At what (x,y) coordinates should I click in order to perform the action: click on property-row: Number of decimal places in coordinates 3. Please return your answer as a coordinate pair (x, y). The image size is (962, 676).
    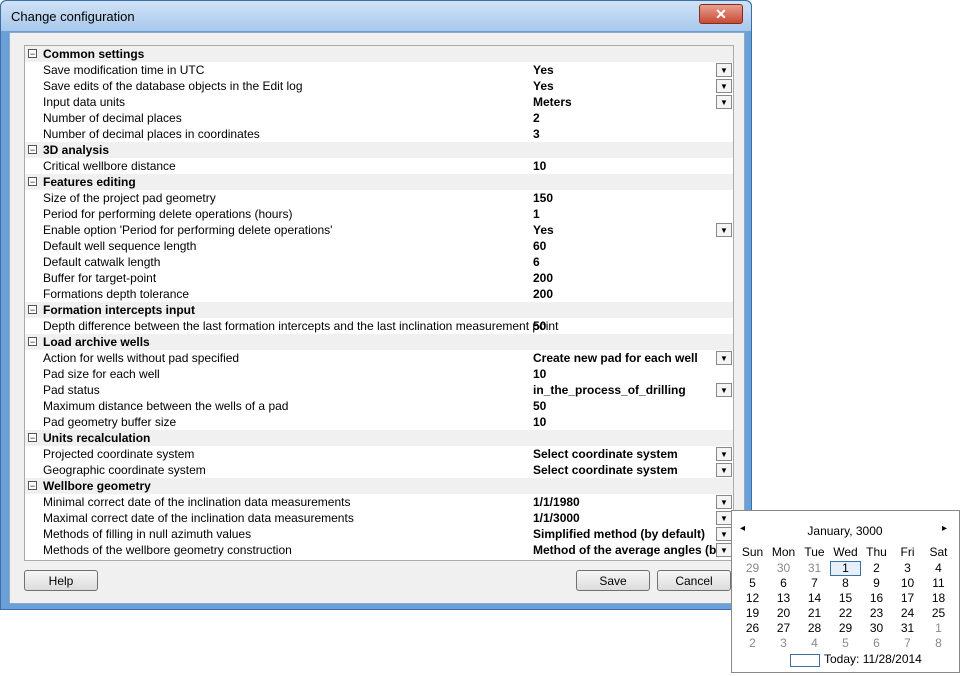
    Looking at the image, I should click on (379, 134).